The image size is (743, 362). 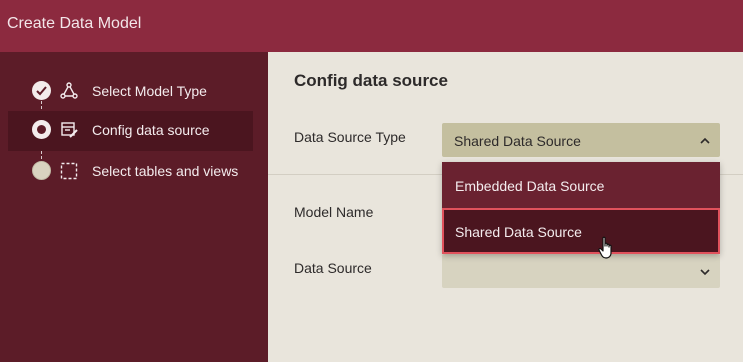 I want to click on hand-pointer-cursor-icon, so click(x=607, y=248).